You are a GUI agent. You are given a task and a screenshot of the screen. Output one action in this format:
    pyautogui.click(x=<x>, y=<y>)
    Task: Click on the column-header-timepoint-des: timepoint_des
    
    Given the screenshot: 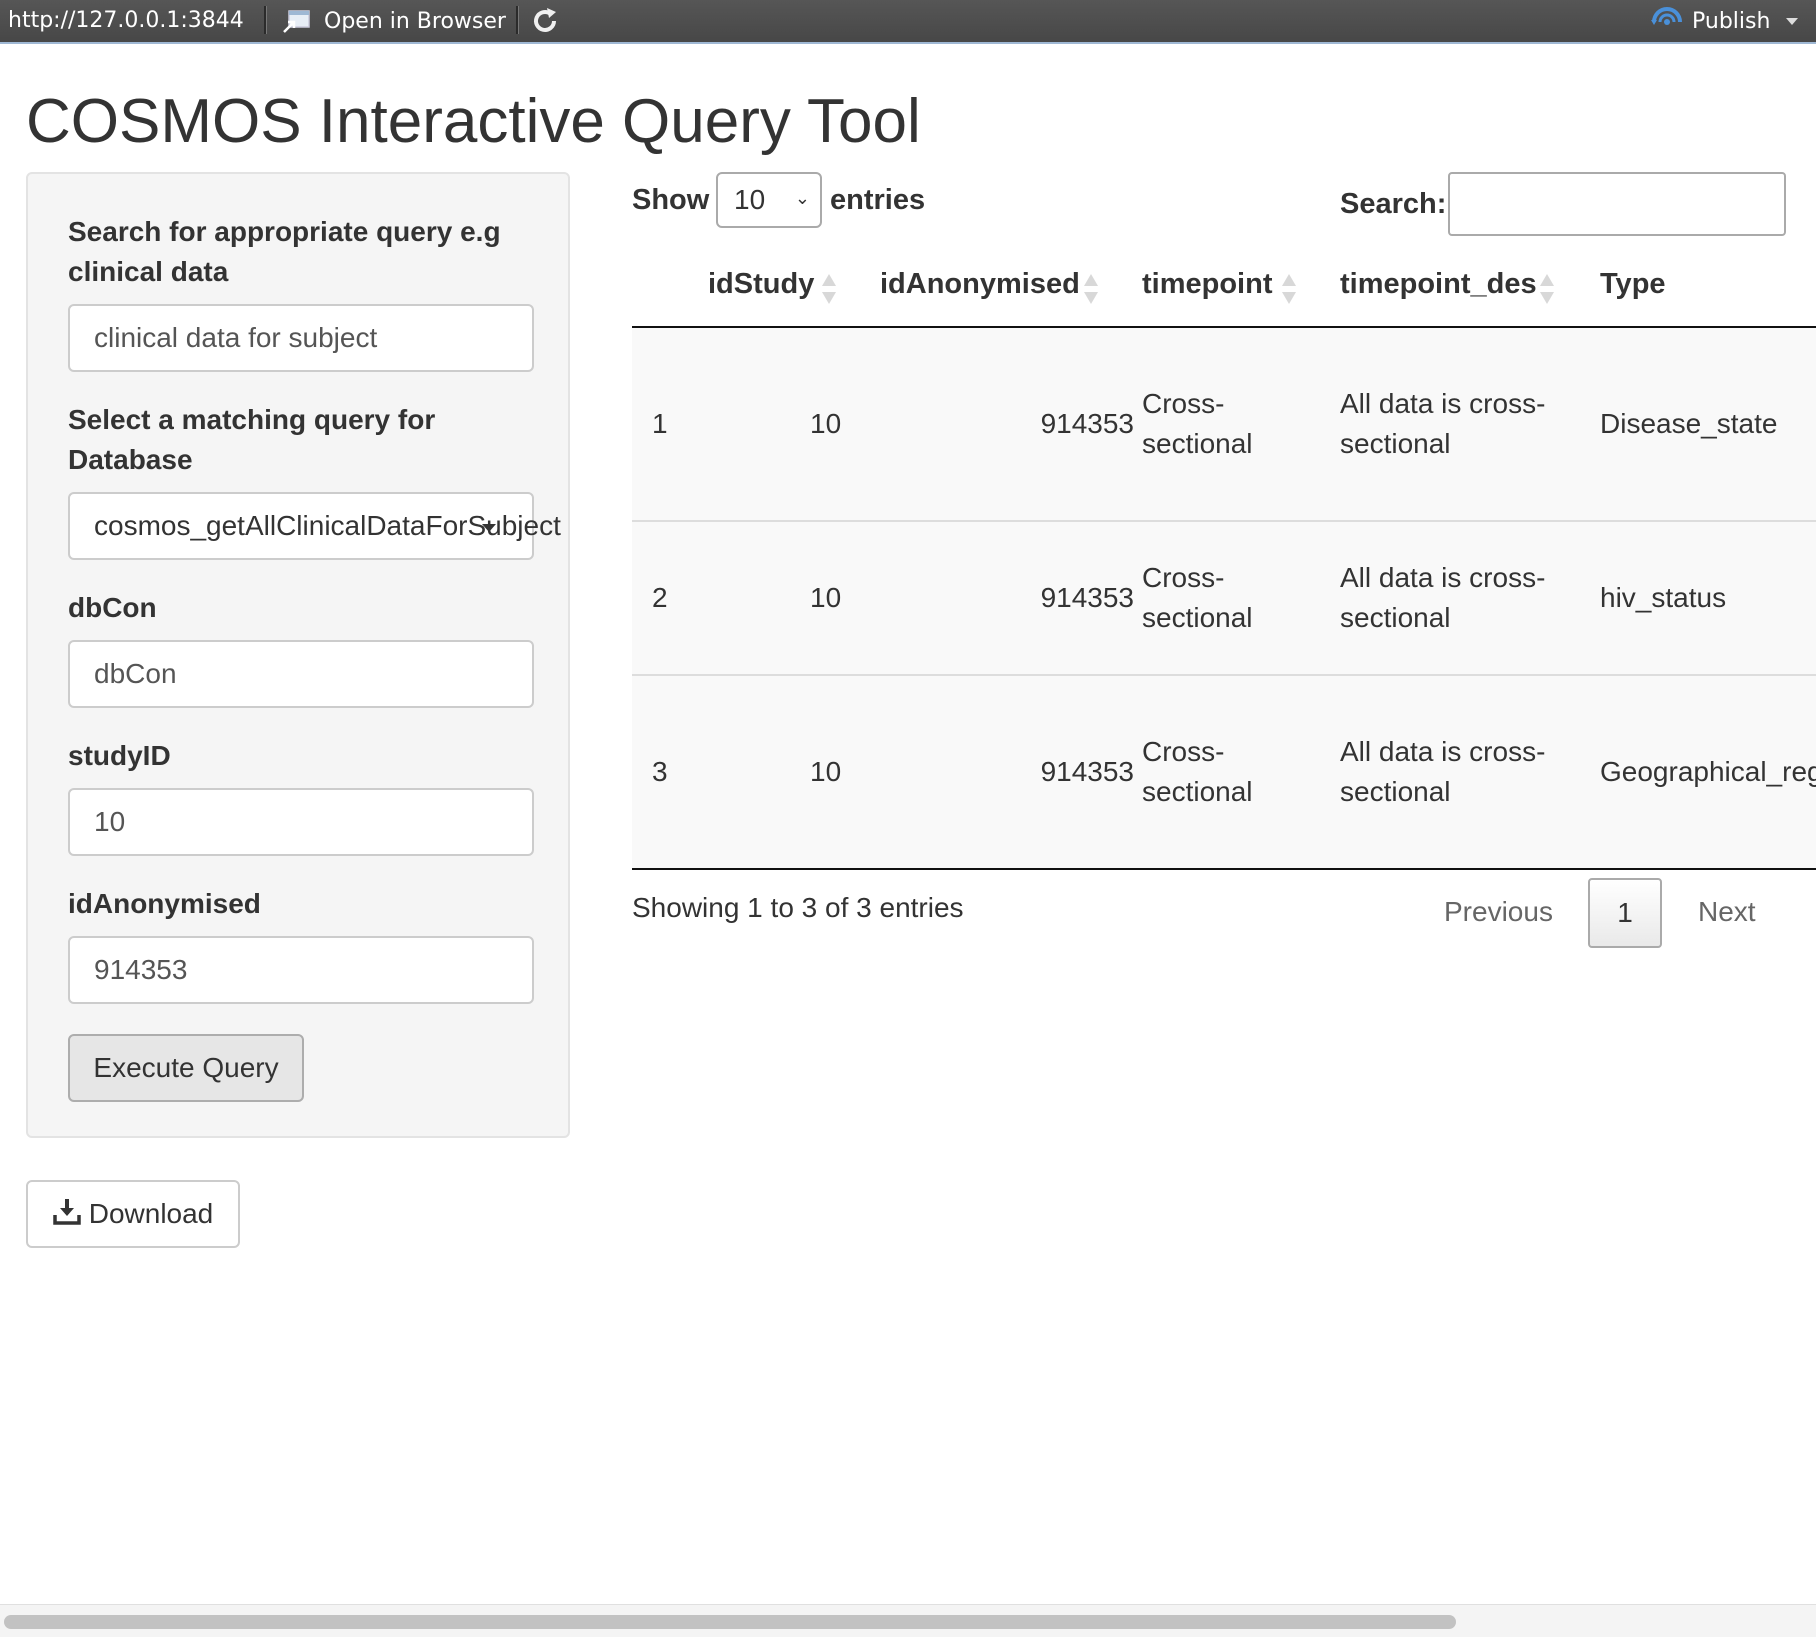 What is the action you would take?
    pyautogui.click(x=1438, y=284)
    